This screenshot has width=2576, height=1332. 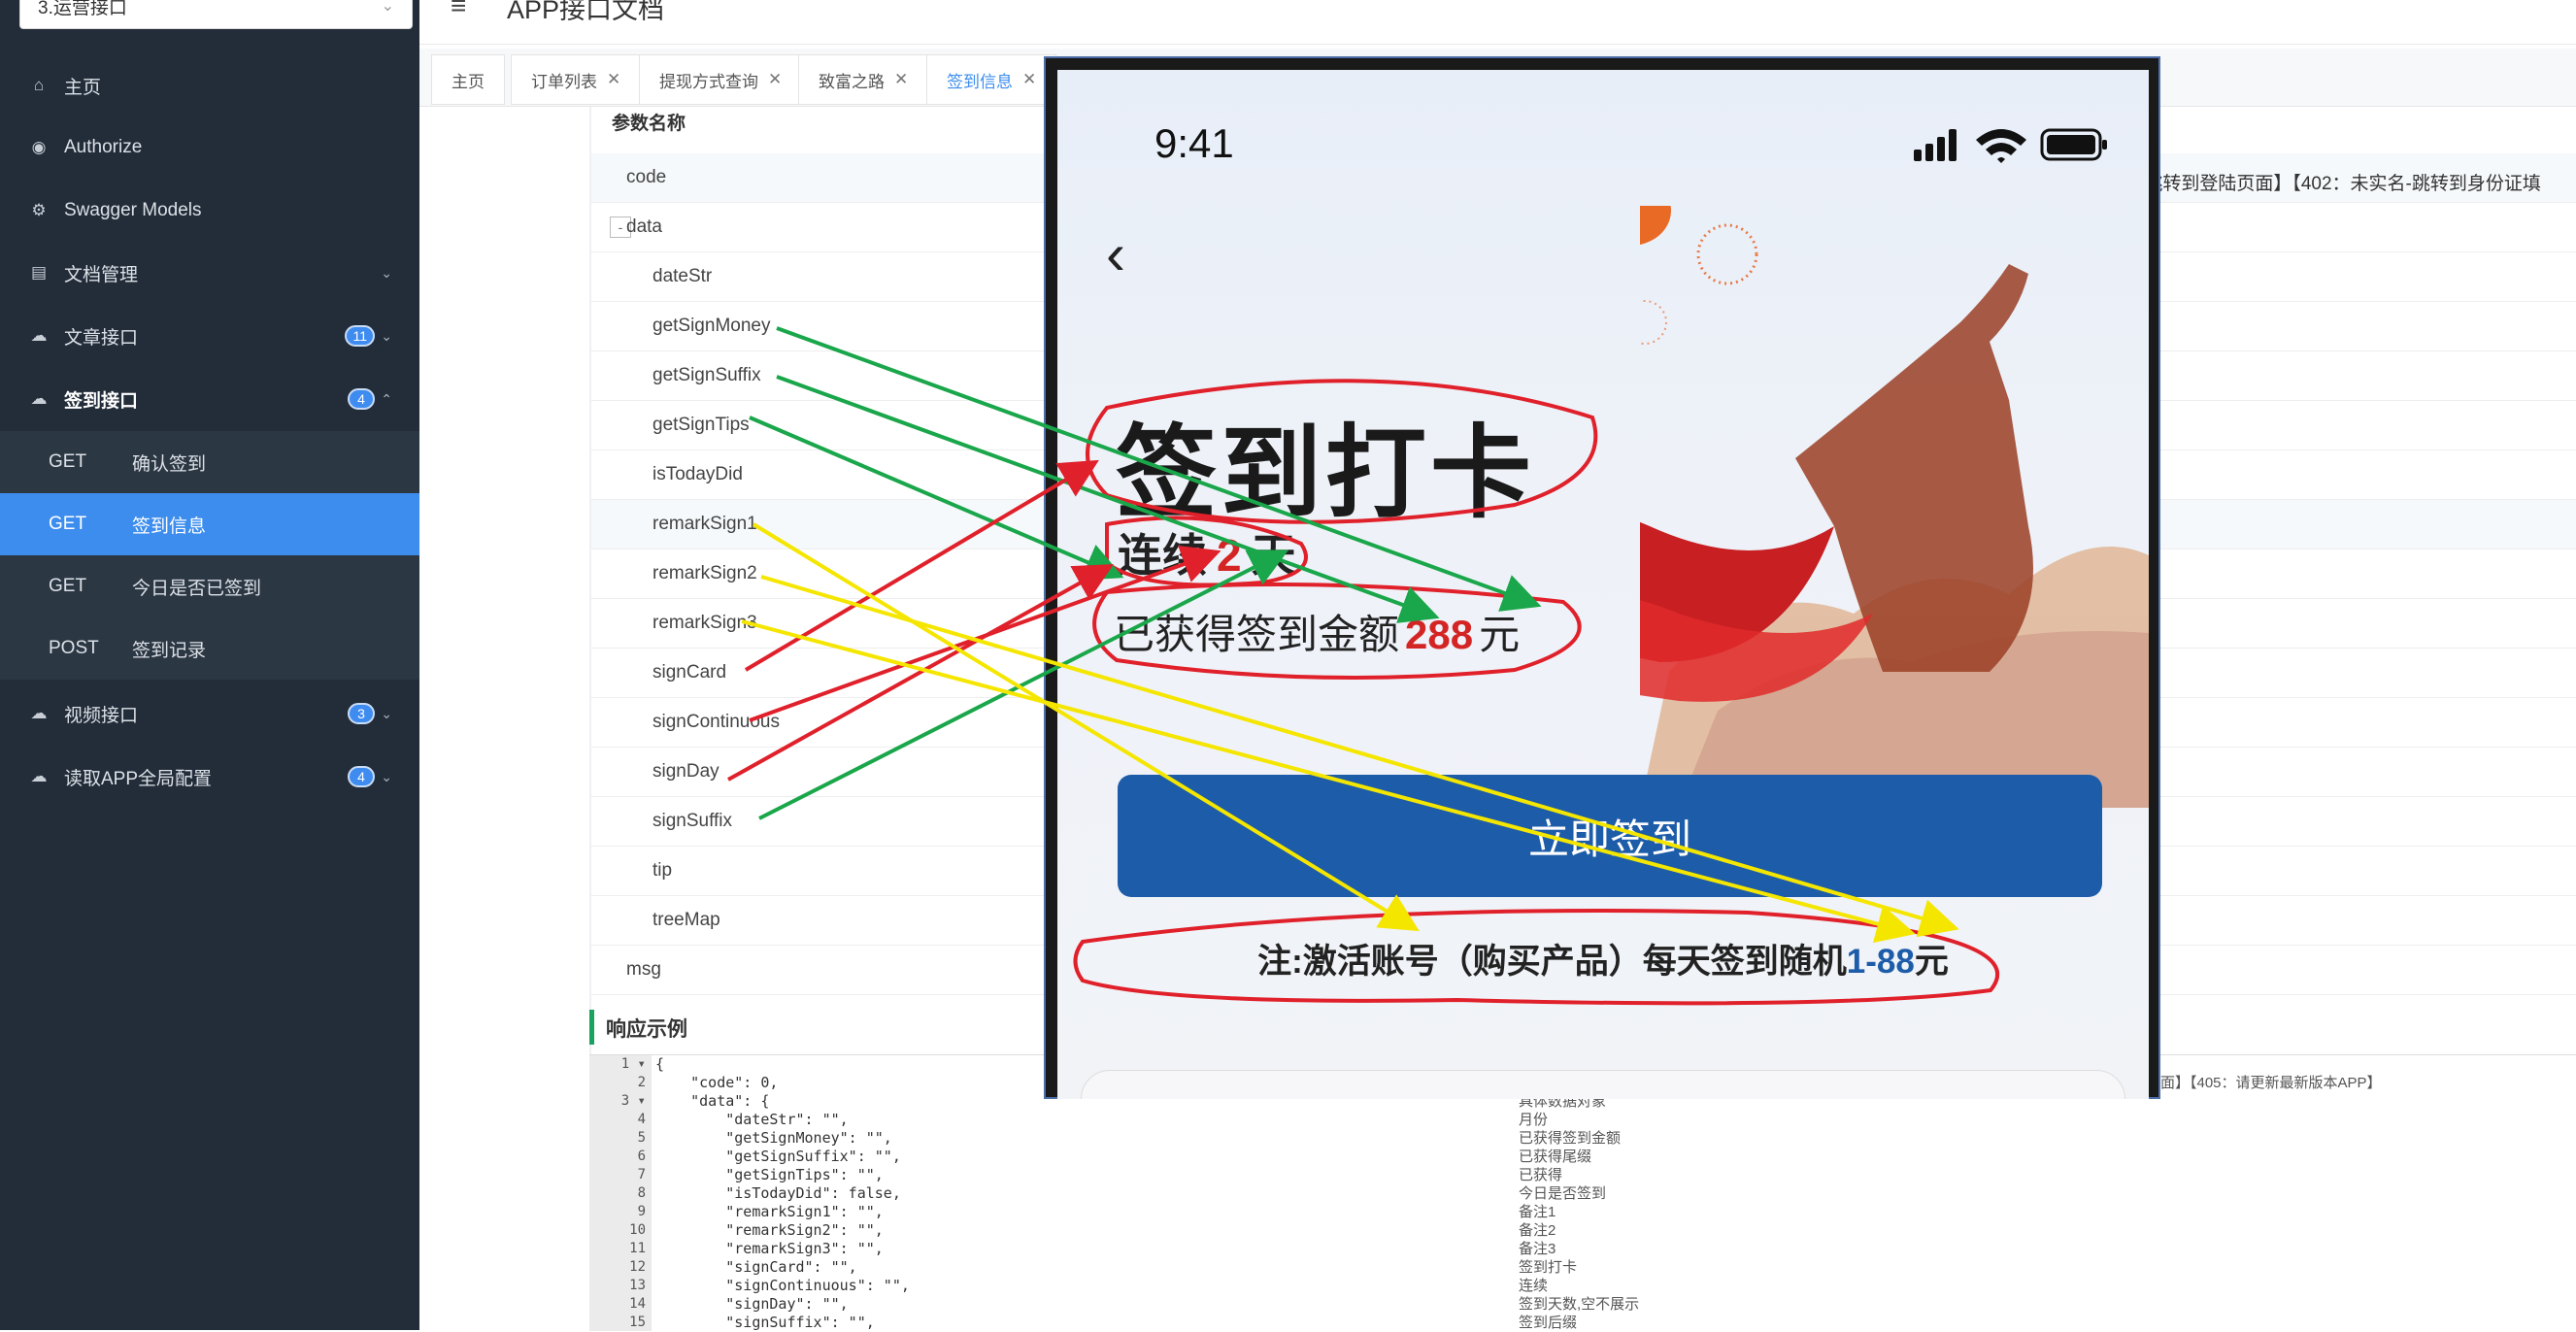 I want to click on sidebar-item-label: 签到接口, so click(x=102, y=401).